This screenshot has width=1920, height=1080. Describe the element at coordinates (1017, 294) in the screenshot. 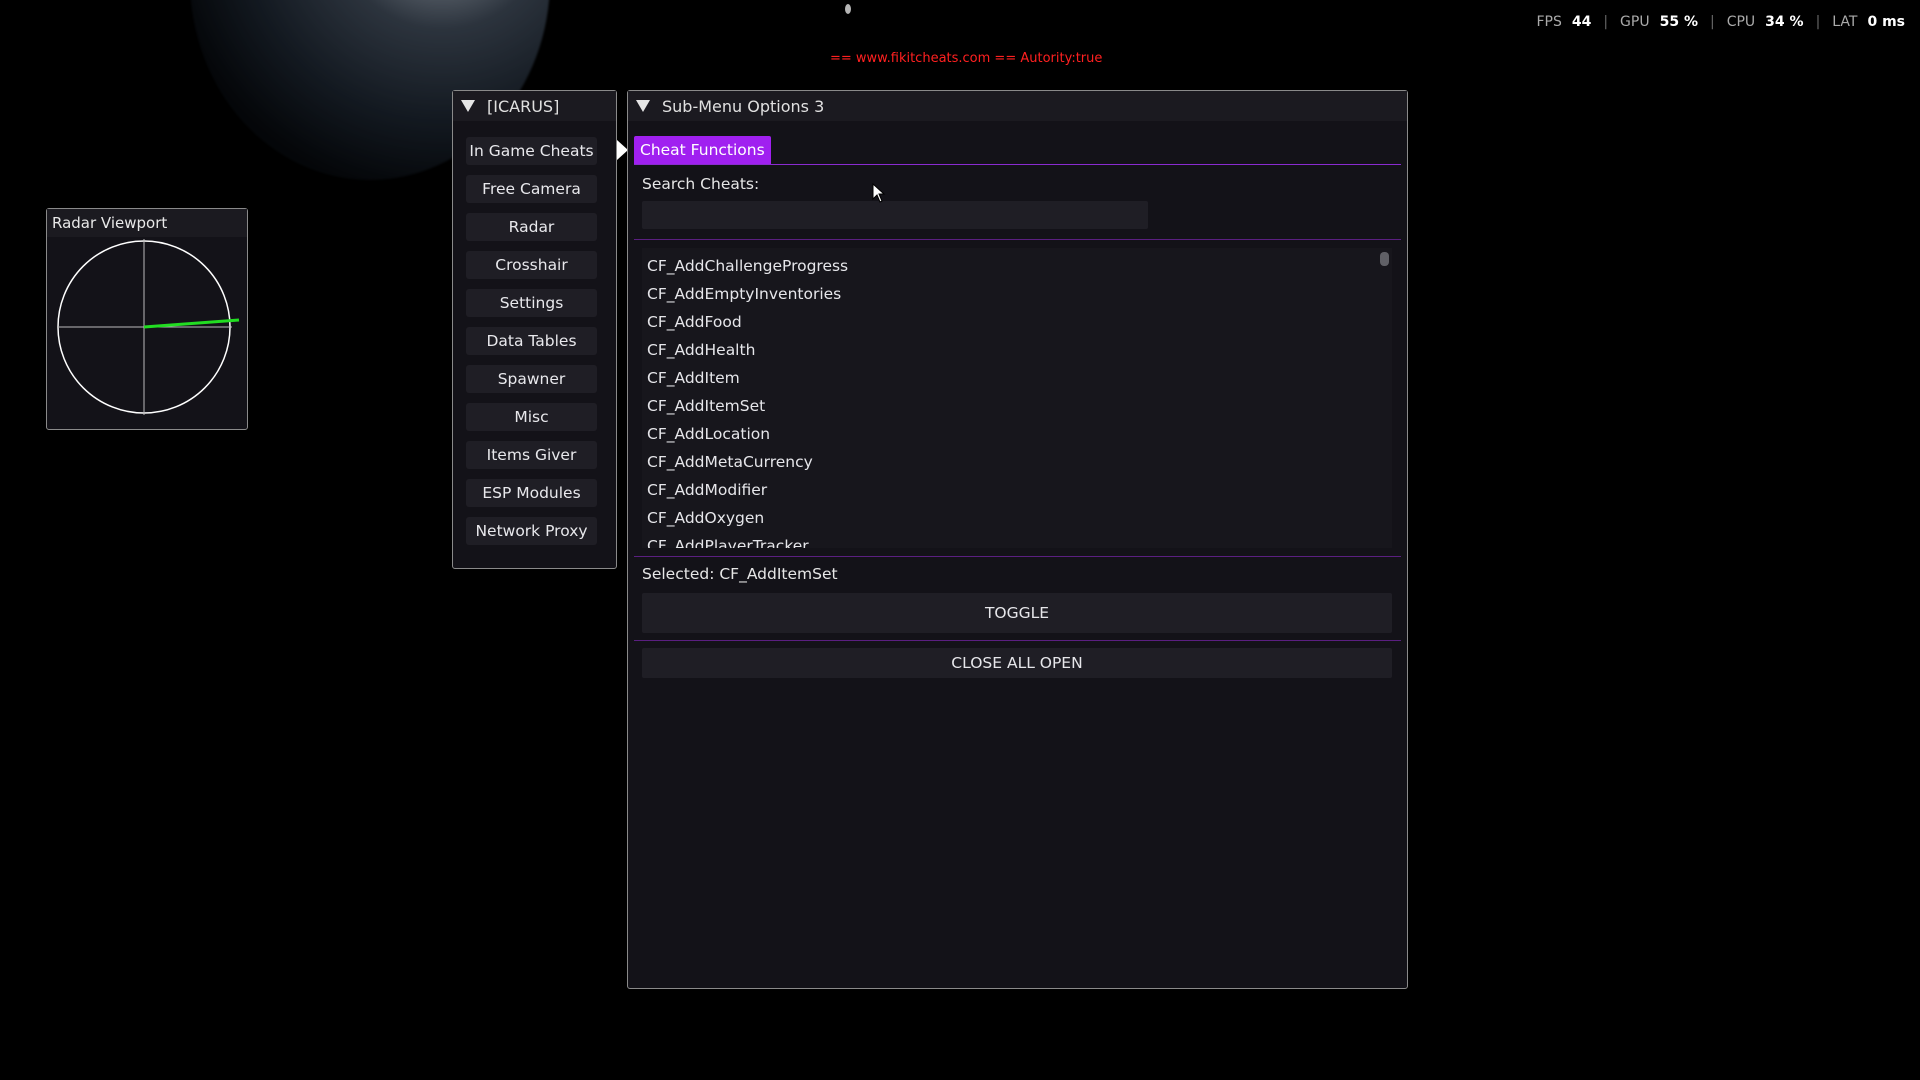

I see `list-item: CF_AddEmptyInventories` at that location.